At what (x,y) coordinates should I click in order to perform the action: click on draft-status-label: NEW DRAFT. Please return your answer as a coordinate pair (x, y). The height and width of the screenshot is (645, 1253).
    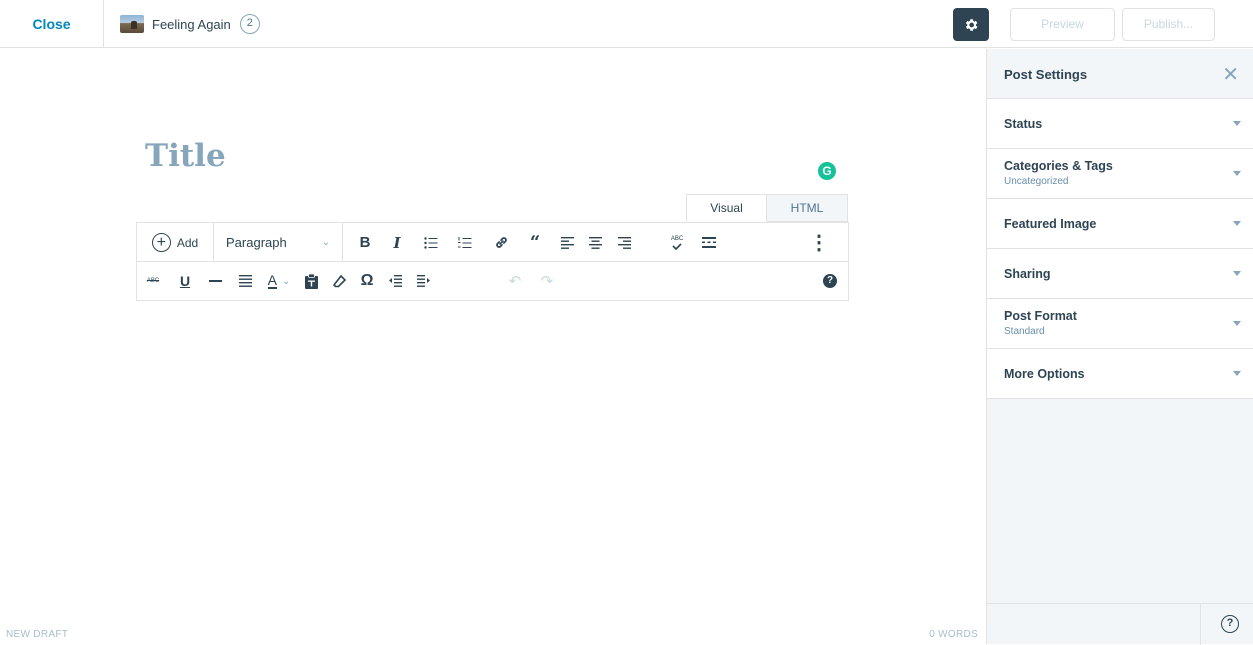
    Looking at the image, I should click on (37, 634).